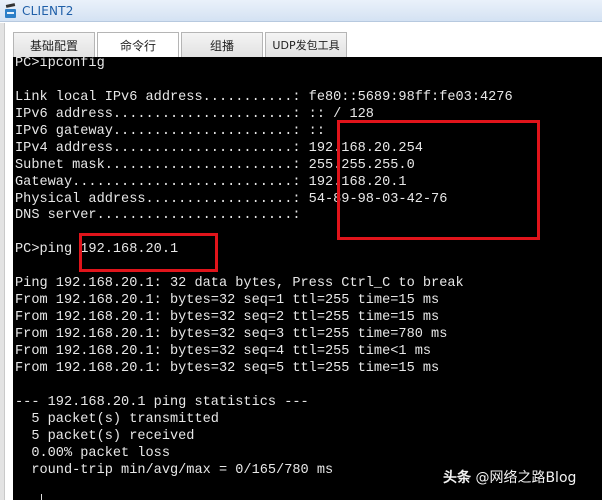 The image size is (602, 500). I want to click on console-line: 5 packet(s) received, so click(105, 436).